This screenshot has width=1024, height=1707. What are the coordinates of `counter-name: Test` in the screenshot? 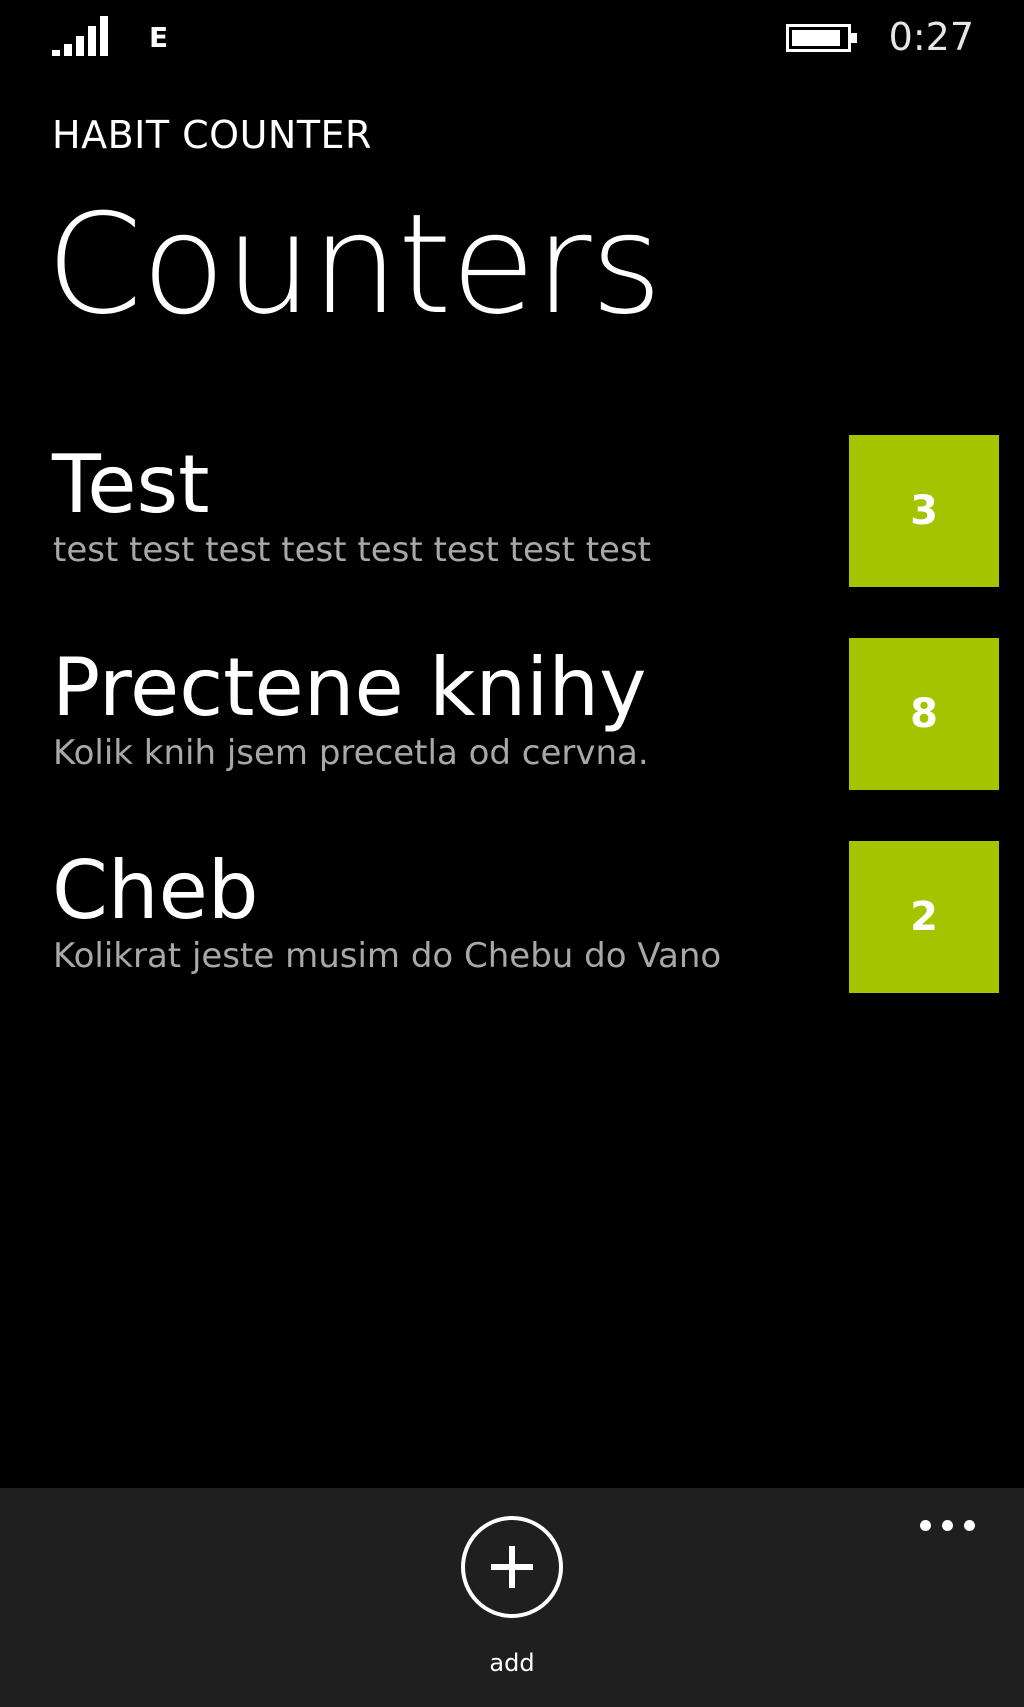 It's located at (131, 484).